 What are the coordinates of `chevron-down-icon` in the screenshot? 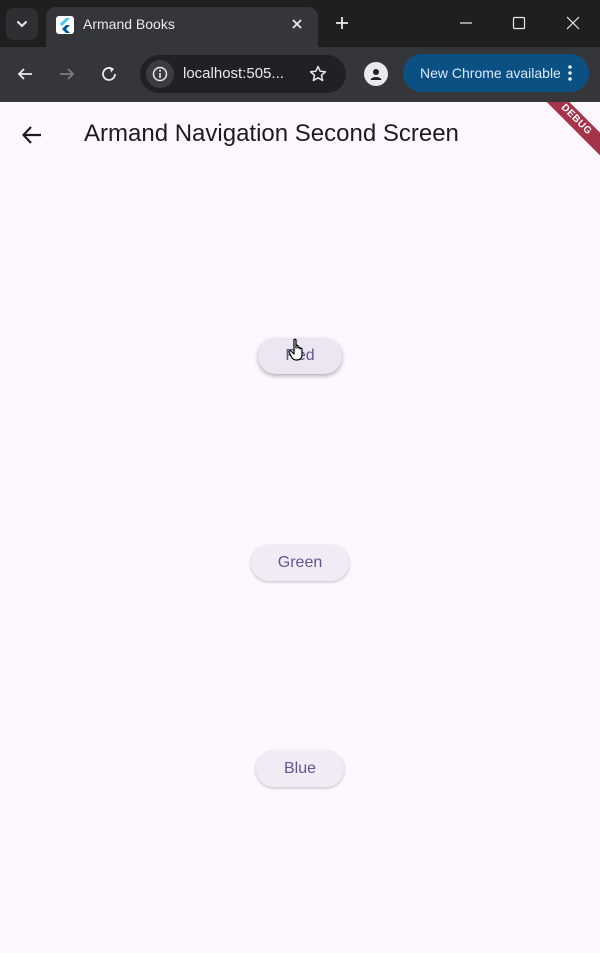 It's located at (22, 24).